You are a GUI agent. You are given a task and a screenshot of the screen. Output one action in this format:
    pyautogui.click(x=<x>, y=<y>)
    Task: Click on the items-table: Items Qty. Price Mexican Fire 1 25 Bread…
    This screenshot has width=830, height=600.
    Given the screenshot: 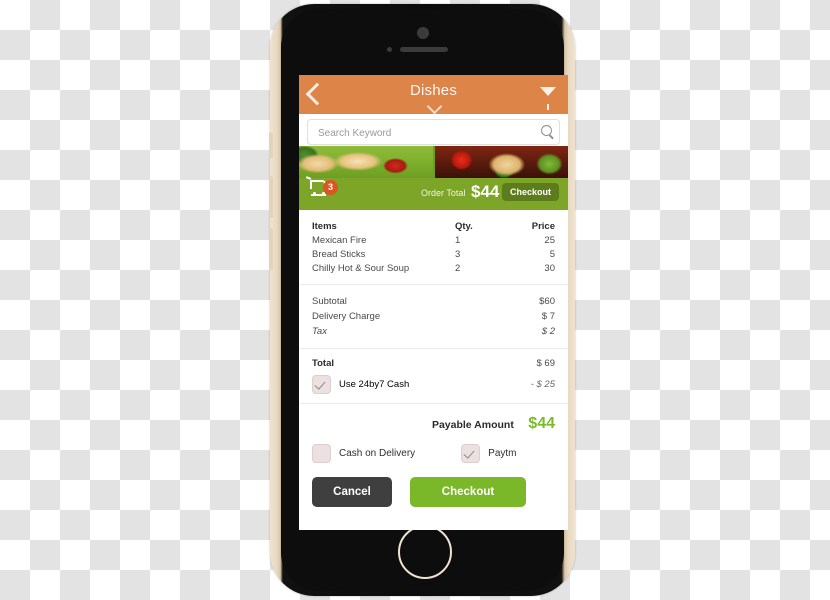 What is the action you would take?
    pyautogui.click(x=433, y=247)
    